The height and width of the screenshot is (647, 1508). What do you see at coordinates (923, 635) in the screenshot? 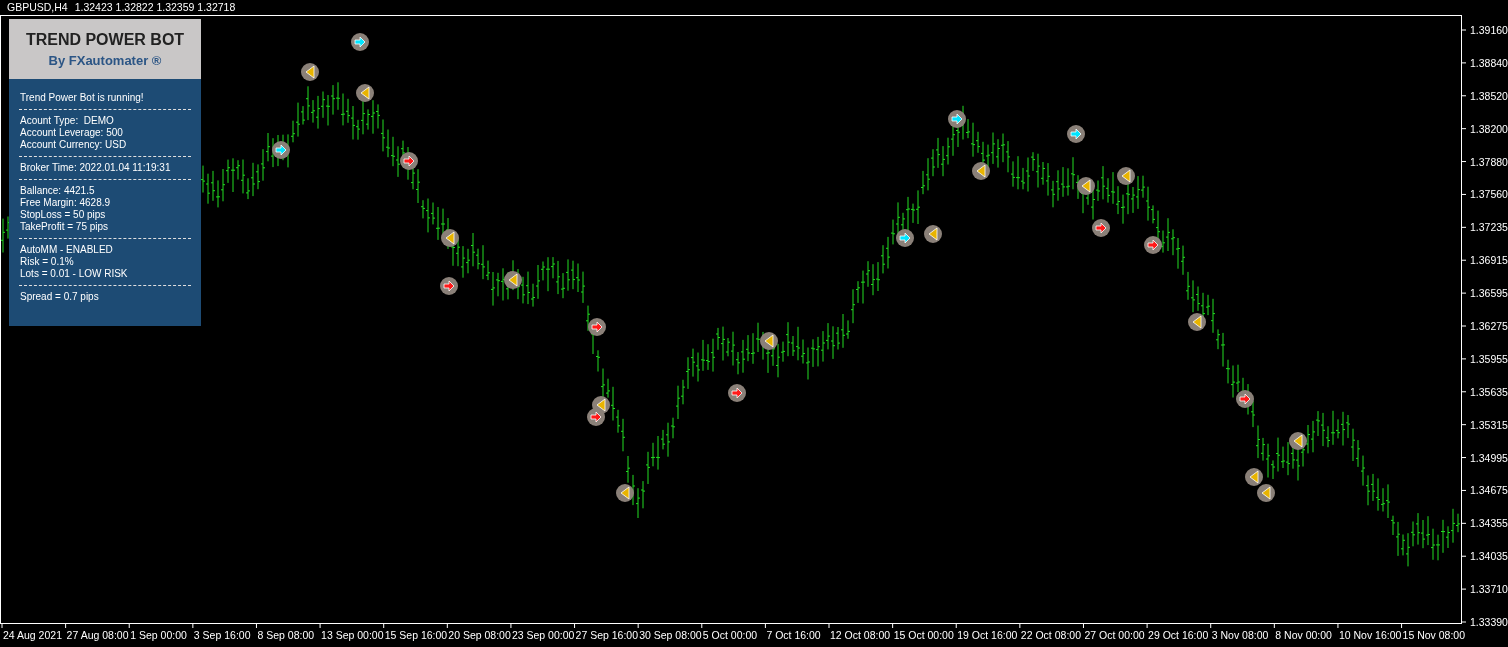
I see `date-axis-label: 15 Oct 00:00` at bounding box center [923, 635].